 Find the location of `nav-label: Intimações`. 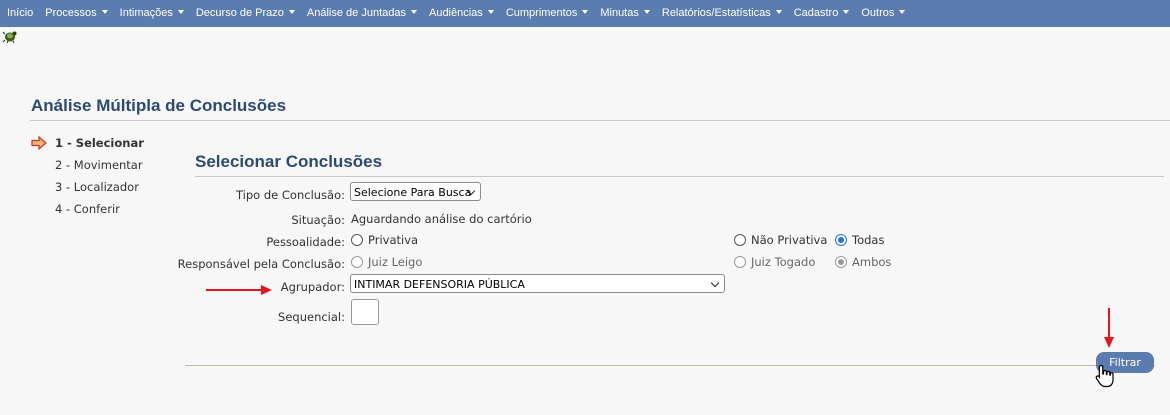

nav-label: Intimações is located at coordinates (146, 13).